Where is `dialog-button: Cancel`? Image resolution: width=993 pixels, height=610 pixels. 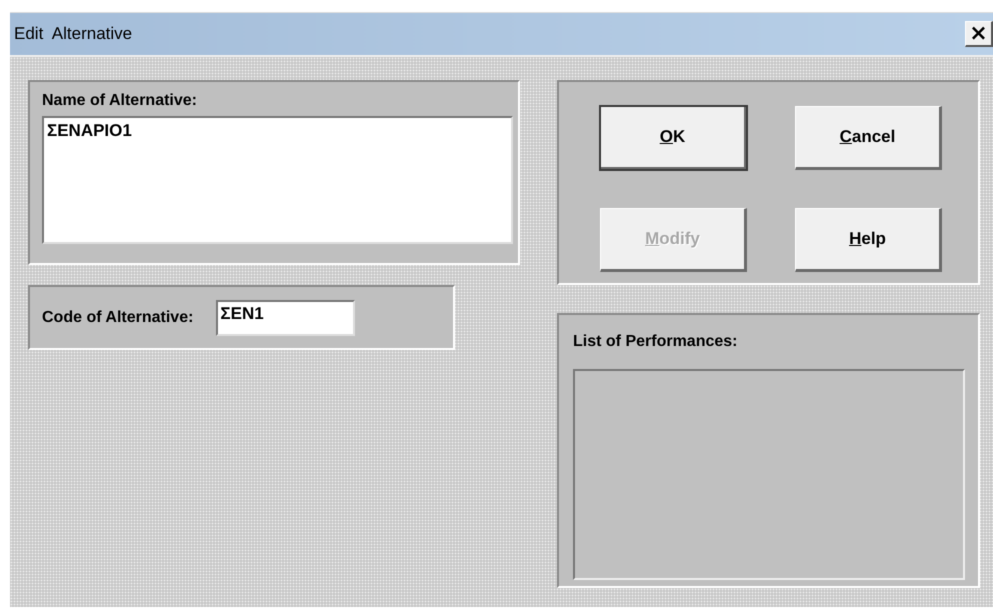
dialog-button: Cancel is located at coordinates (868, 138).